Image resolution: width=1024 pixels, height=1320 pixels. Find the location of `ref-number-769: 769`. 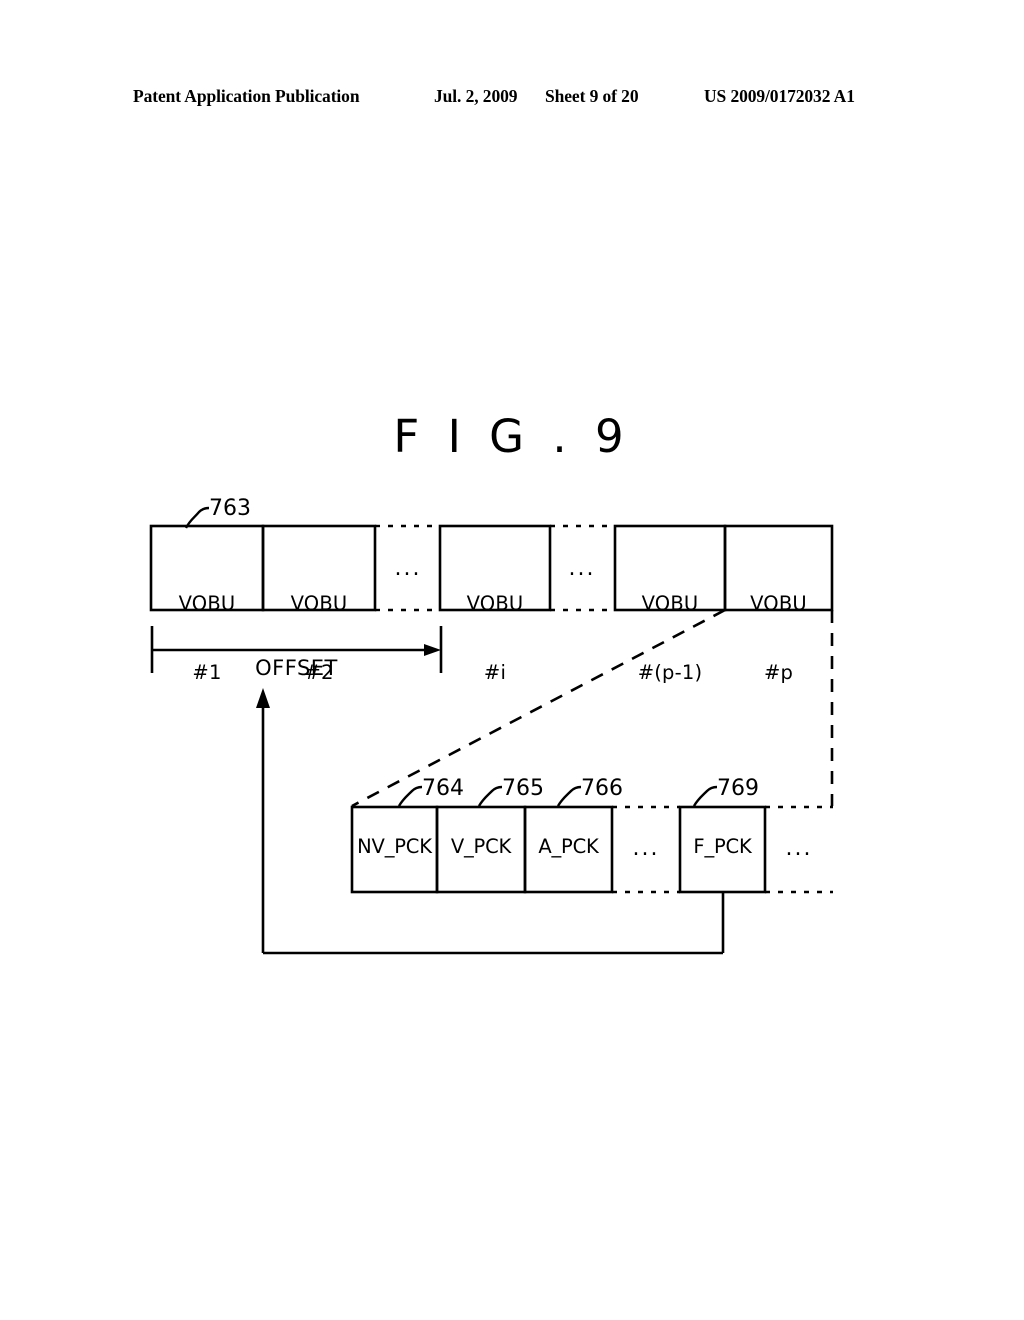

ref-number-769: 769 is located at coordinates (738, 788).